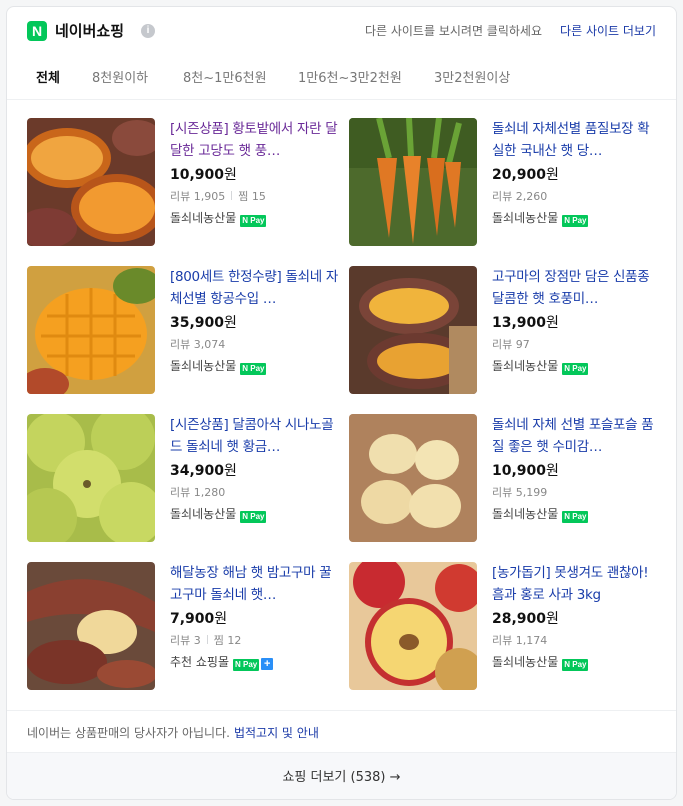 This screenshot has height=806, width=683. I want to click on tab-all: 전체, so click(48, 79).